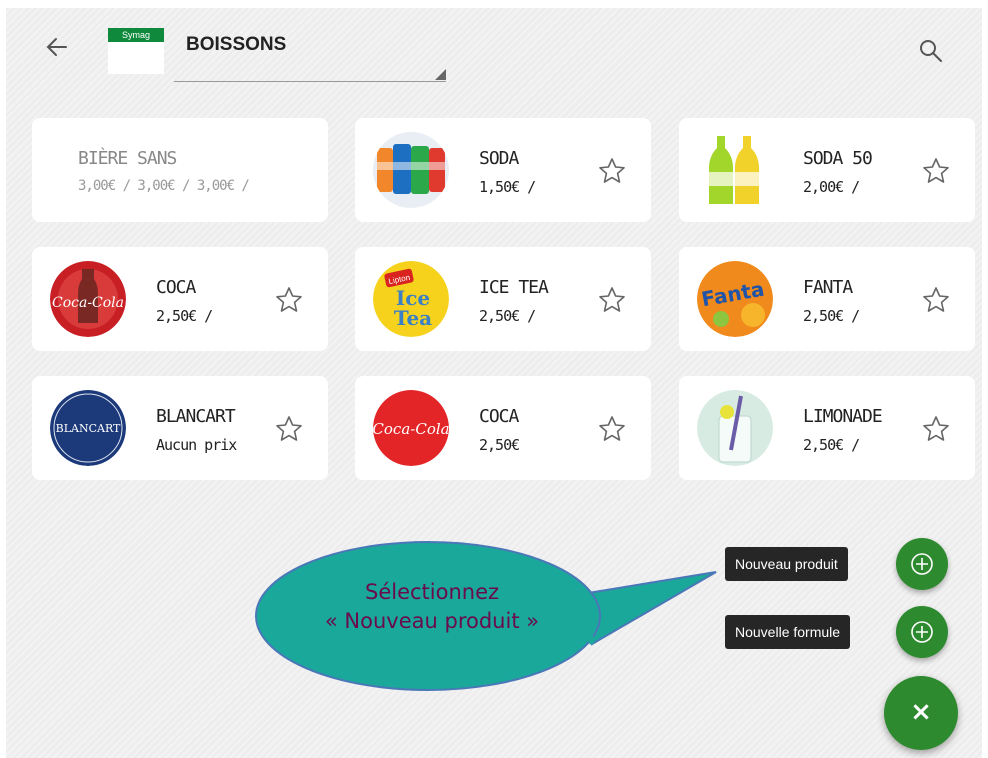 The width and height of the screenshot is (988, 758). What do you see at coordinates (180, 170) in the screenshot?
I see `product-card: BIÈRE SANS 3,00€ / 3,00€ / 3,00€ /` at bounding box center [180, 170].